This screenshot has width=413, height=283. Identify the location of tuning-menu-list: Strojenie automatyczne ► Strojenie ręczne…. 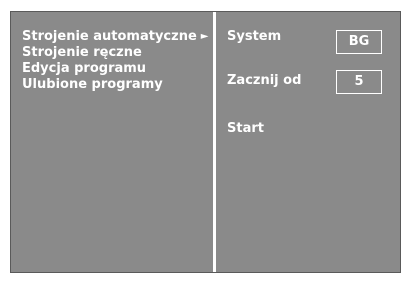
(115, 61).